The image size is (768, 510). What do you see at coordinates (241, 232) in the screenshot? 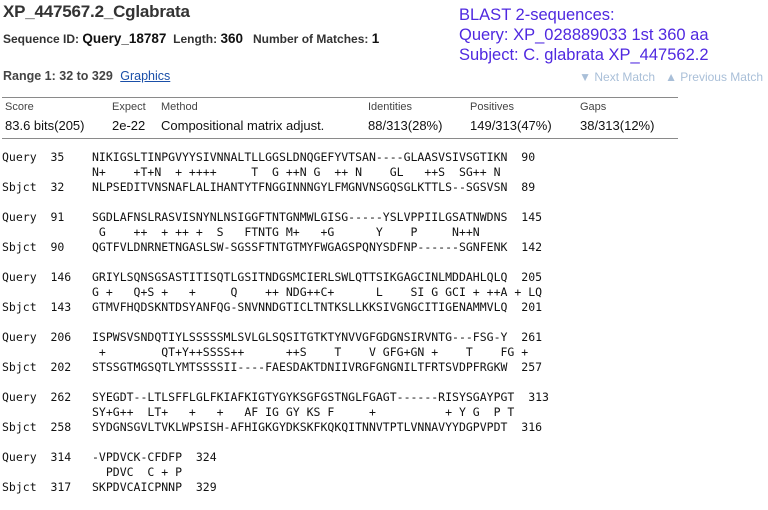
I see `match-line: G ++ + ++ + S FTNTG M+ +G Y P N++N` at bounding box center [241, 232].